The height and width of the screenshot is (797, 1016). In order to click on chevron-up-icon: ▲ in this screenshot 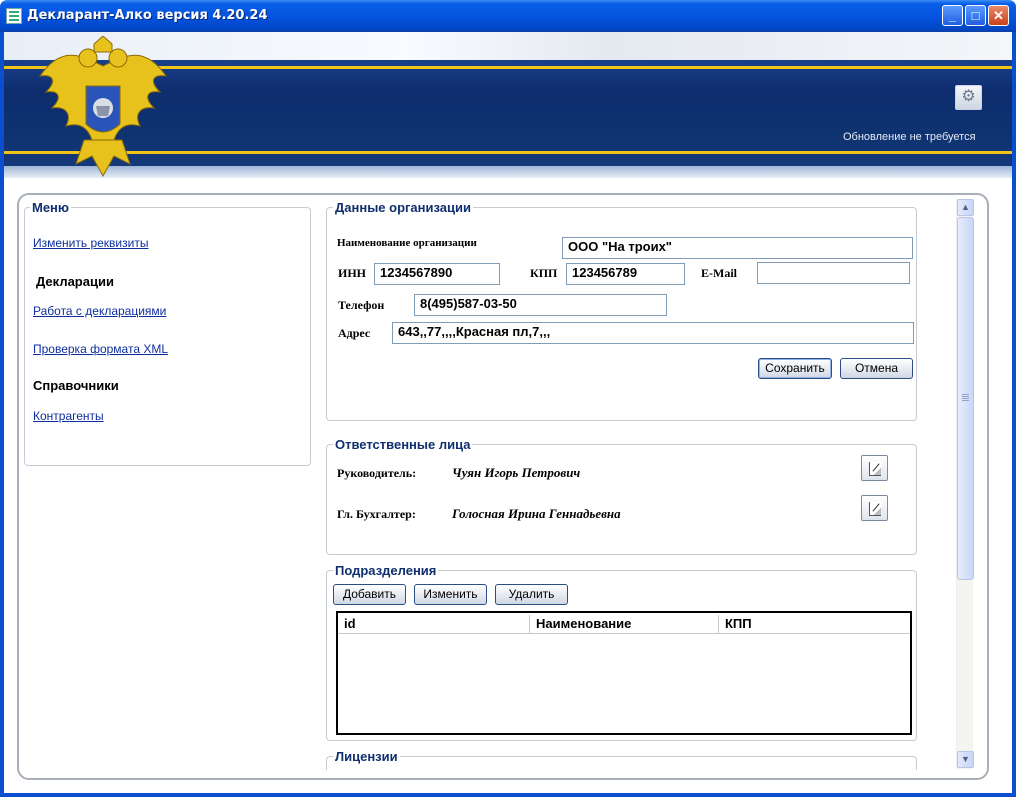, I will do `click(965, 207)`.